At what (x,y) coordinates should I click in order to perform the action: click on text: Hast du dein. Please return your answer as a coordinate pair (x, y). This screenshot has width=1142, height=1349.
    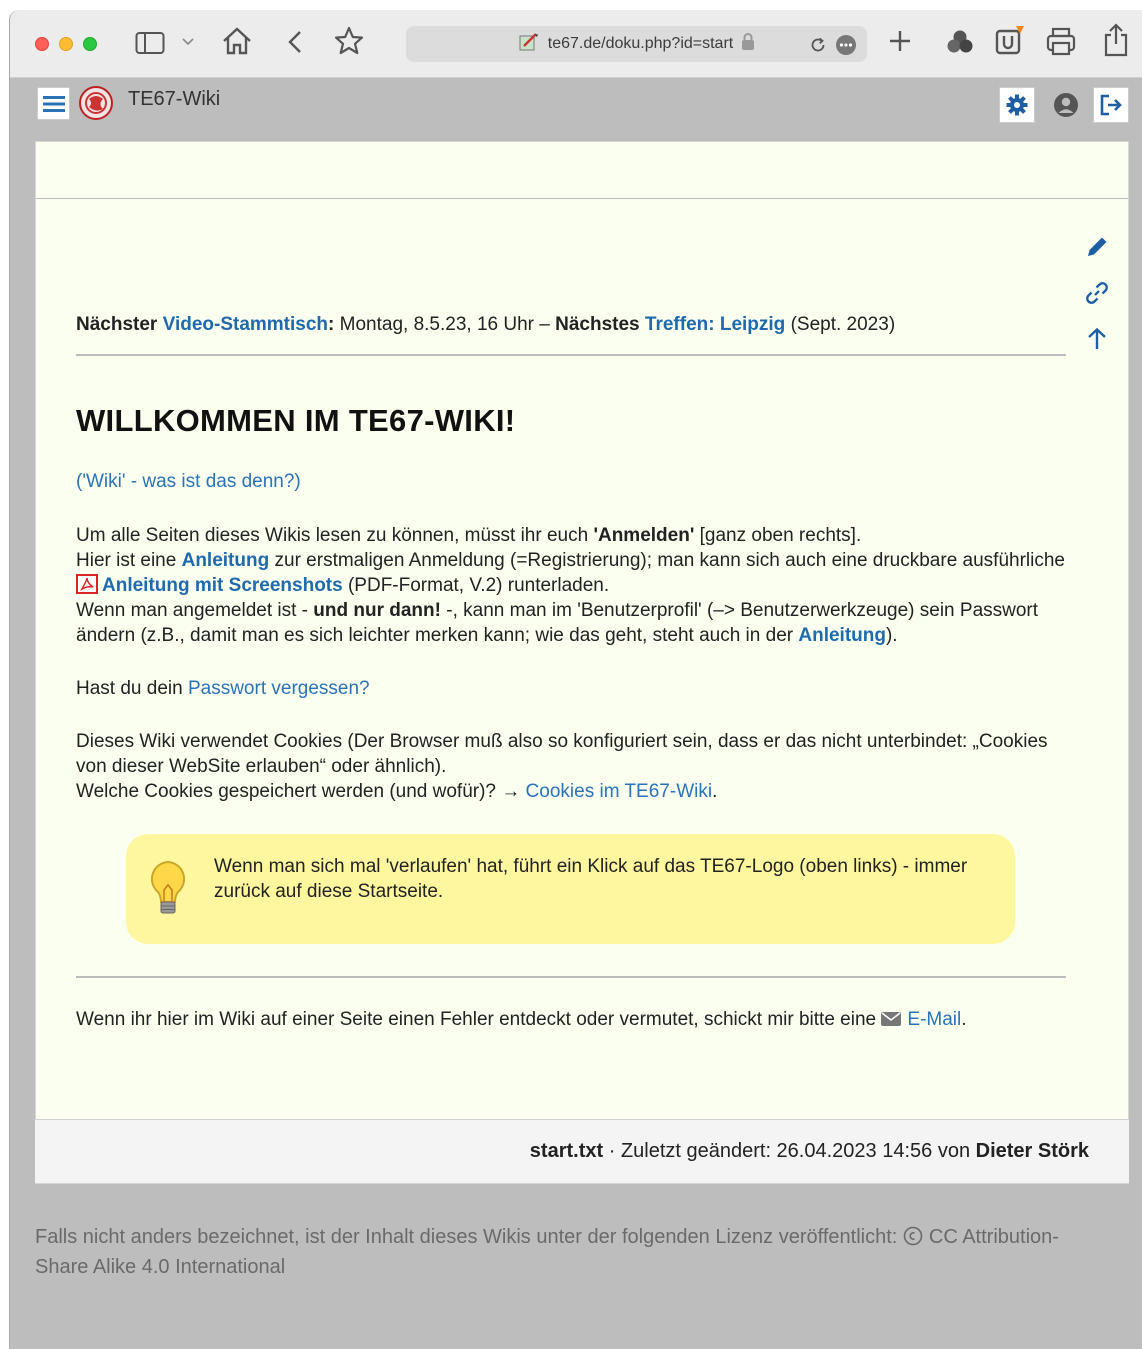
    Looking at the image, I should click on (132, 688).